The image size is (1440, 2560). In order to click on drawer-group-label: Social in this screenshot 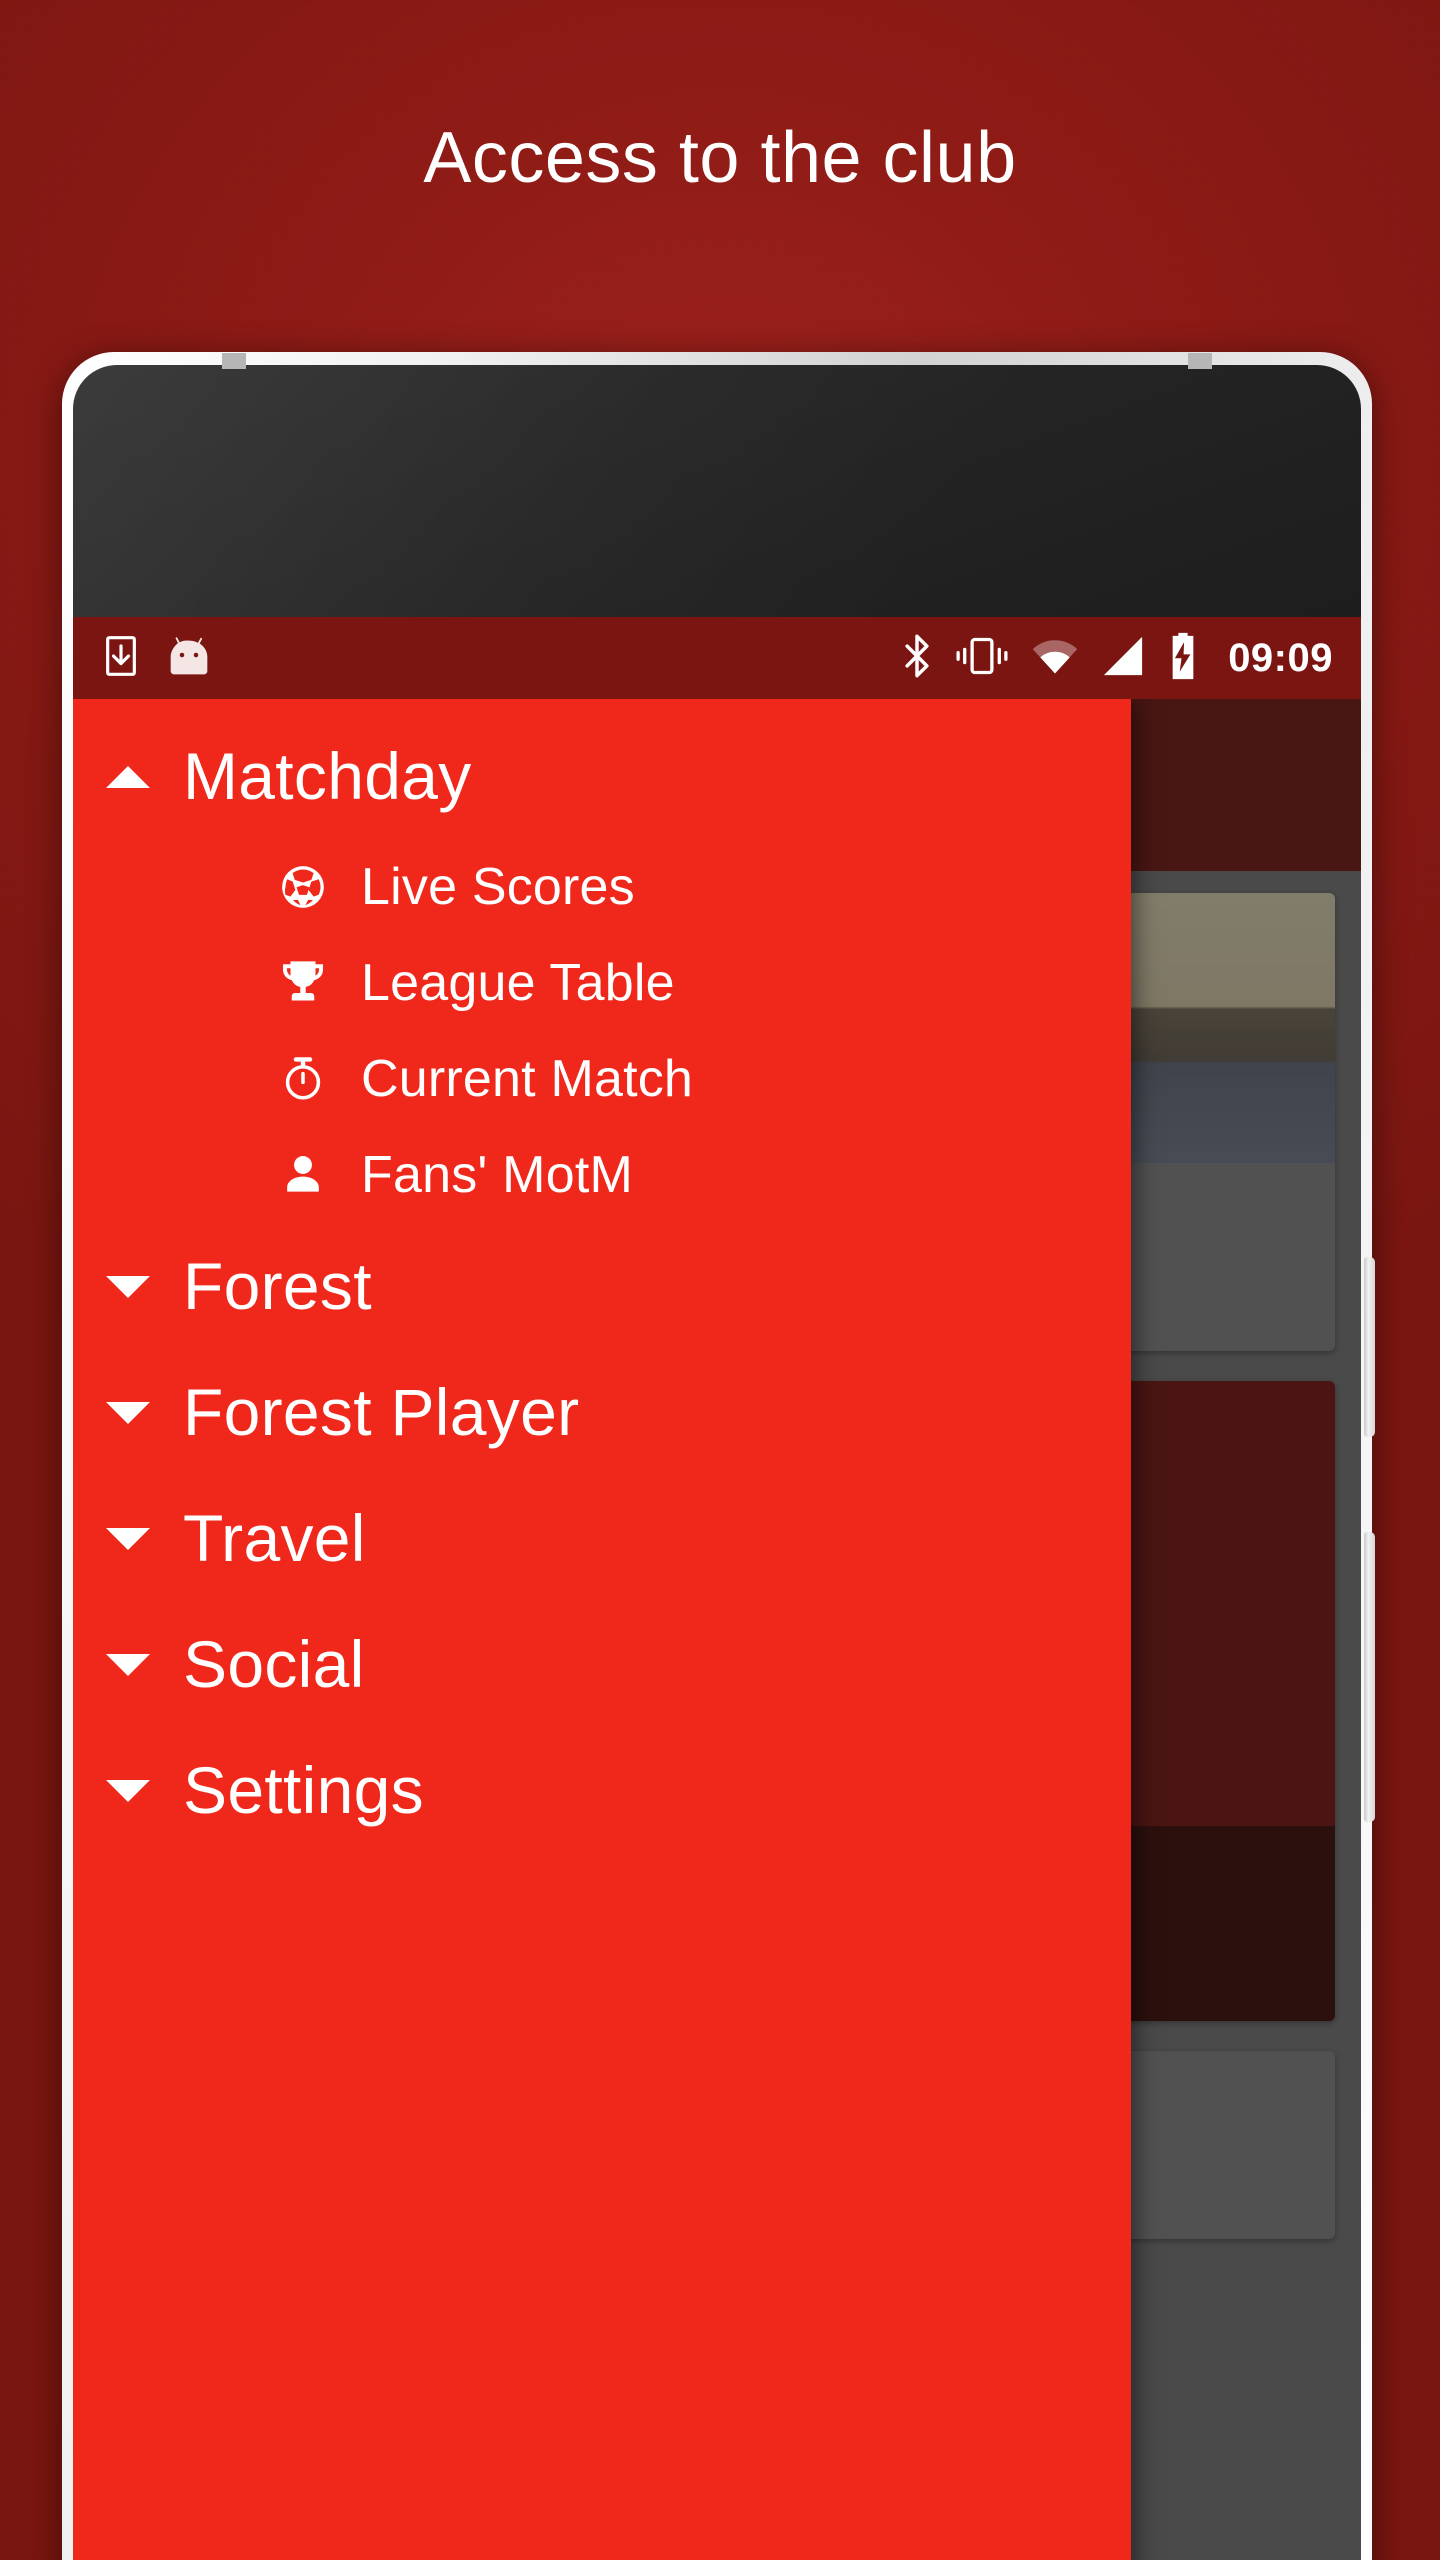, I will do `click(274, 1664)`.